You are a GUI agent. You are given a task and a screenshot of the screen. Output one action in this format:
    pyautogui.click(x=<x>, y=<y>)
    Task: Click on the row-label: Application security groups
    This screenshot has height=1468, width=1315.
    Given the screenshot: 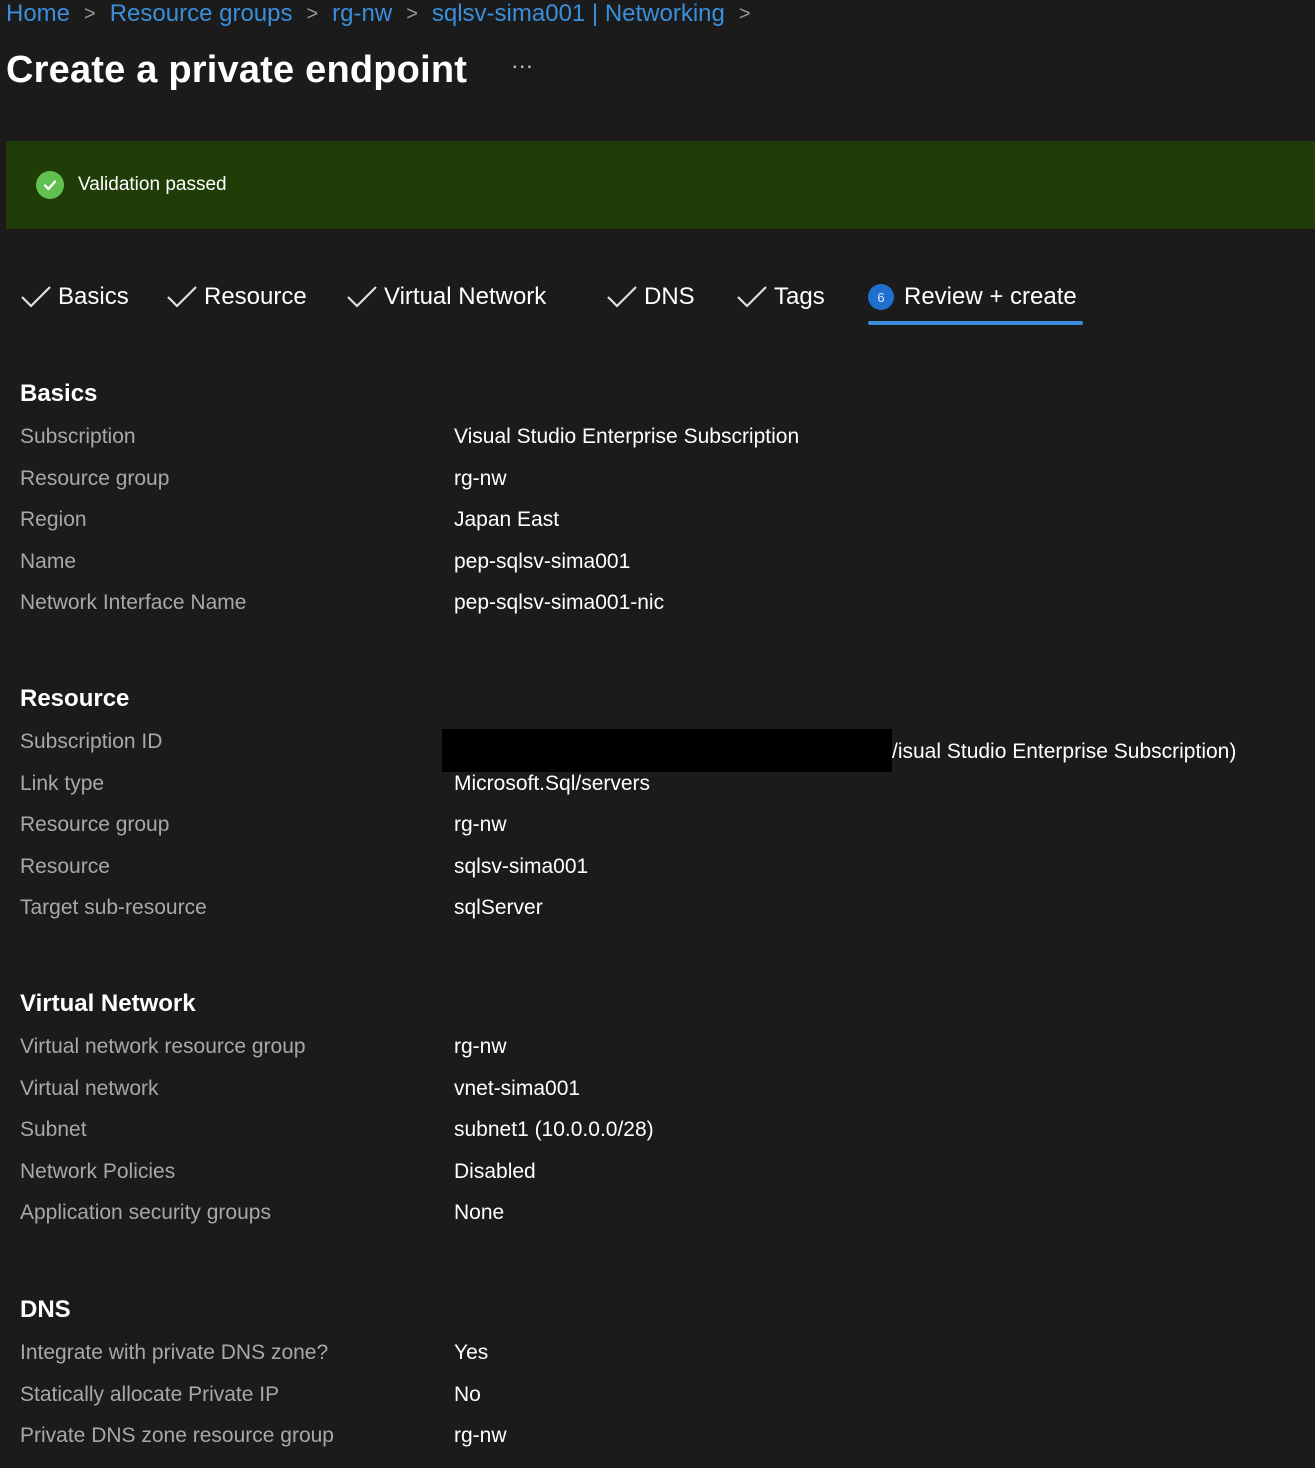 What is the action you would take?
    pyautogui.click(x=145, y=1212)
    